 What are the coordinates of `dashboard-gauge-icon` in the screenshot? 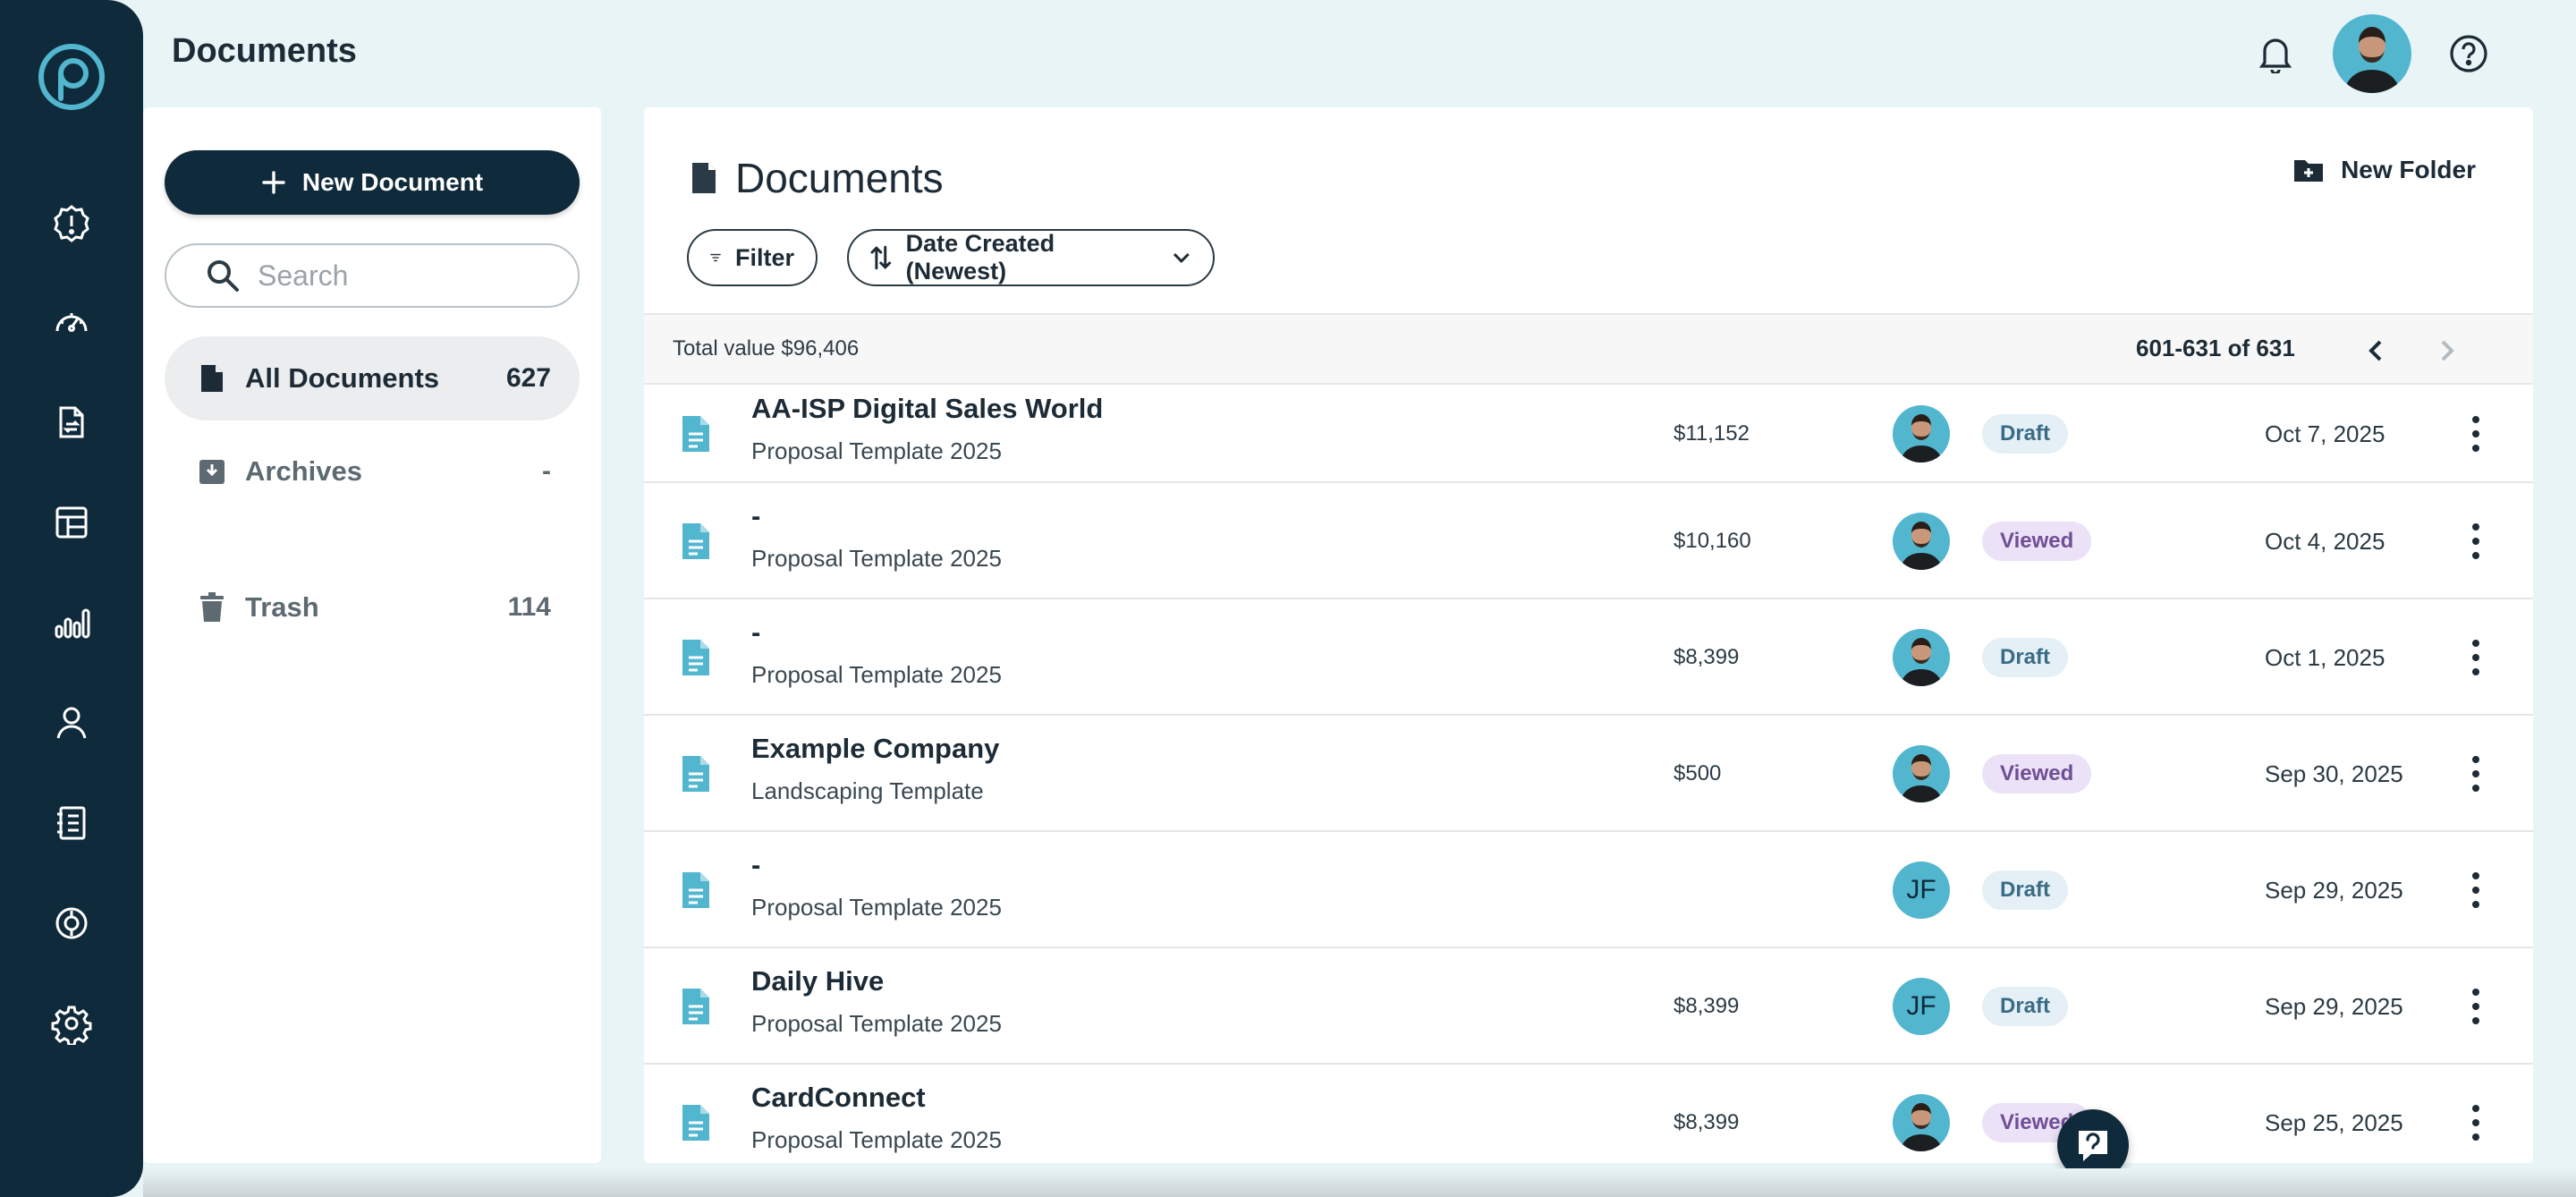 It's located at (71, 322).